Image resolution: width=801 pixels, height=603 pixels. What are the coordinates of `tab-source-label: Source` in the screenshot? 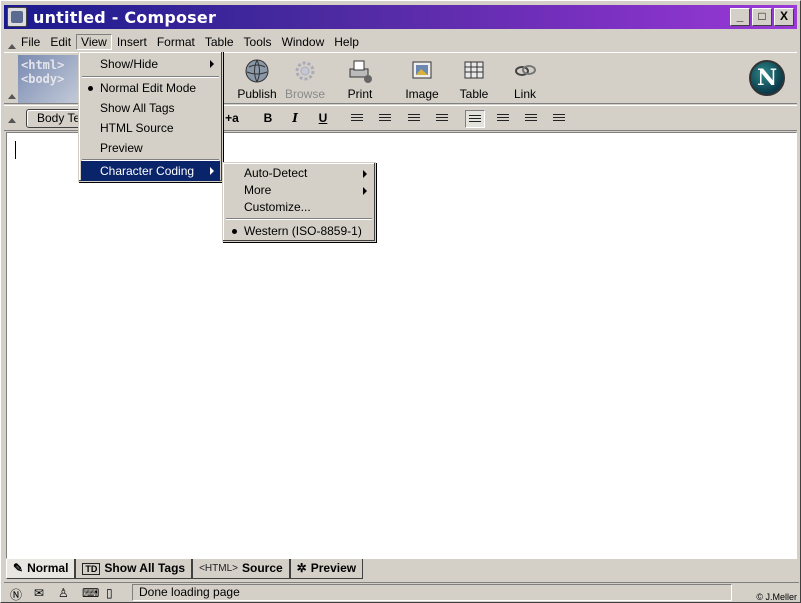 It's located at (262, 568).